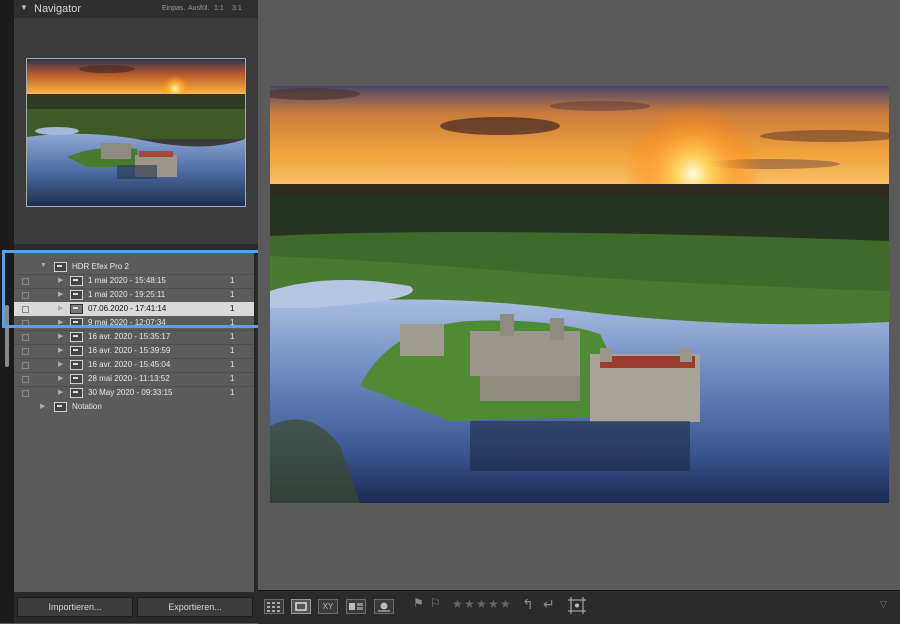 The width and height of the screenshot is (900, 624). Describe the element at coordinates (130, 392) in the screenshot. I see `collection-label: 30 May 2020 - 09:33:15` at that location.